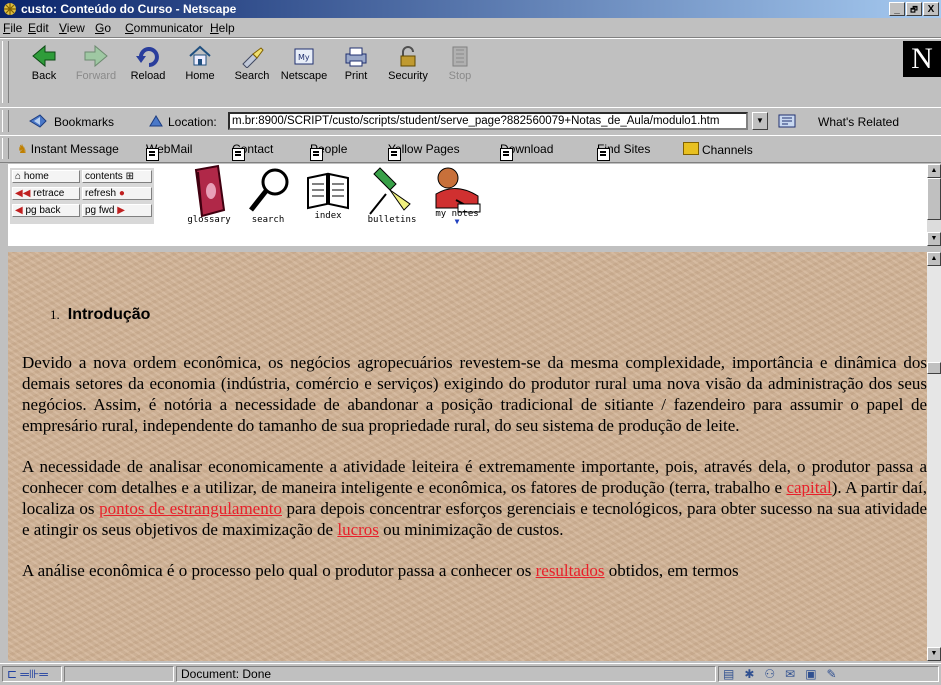 The image size is (941, 685). Describe the element at coordinates (304, 76) in the screenshot. I see `netscape-label: Netscape` at that location.